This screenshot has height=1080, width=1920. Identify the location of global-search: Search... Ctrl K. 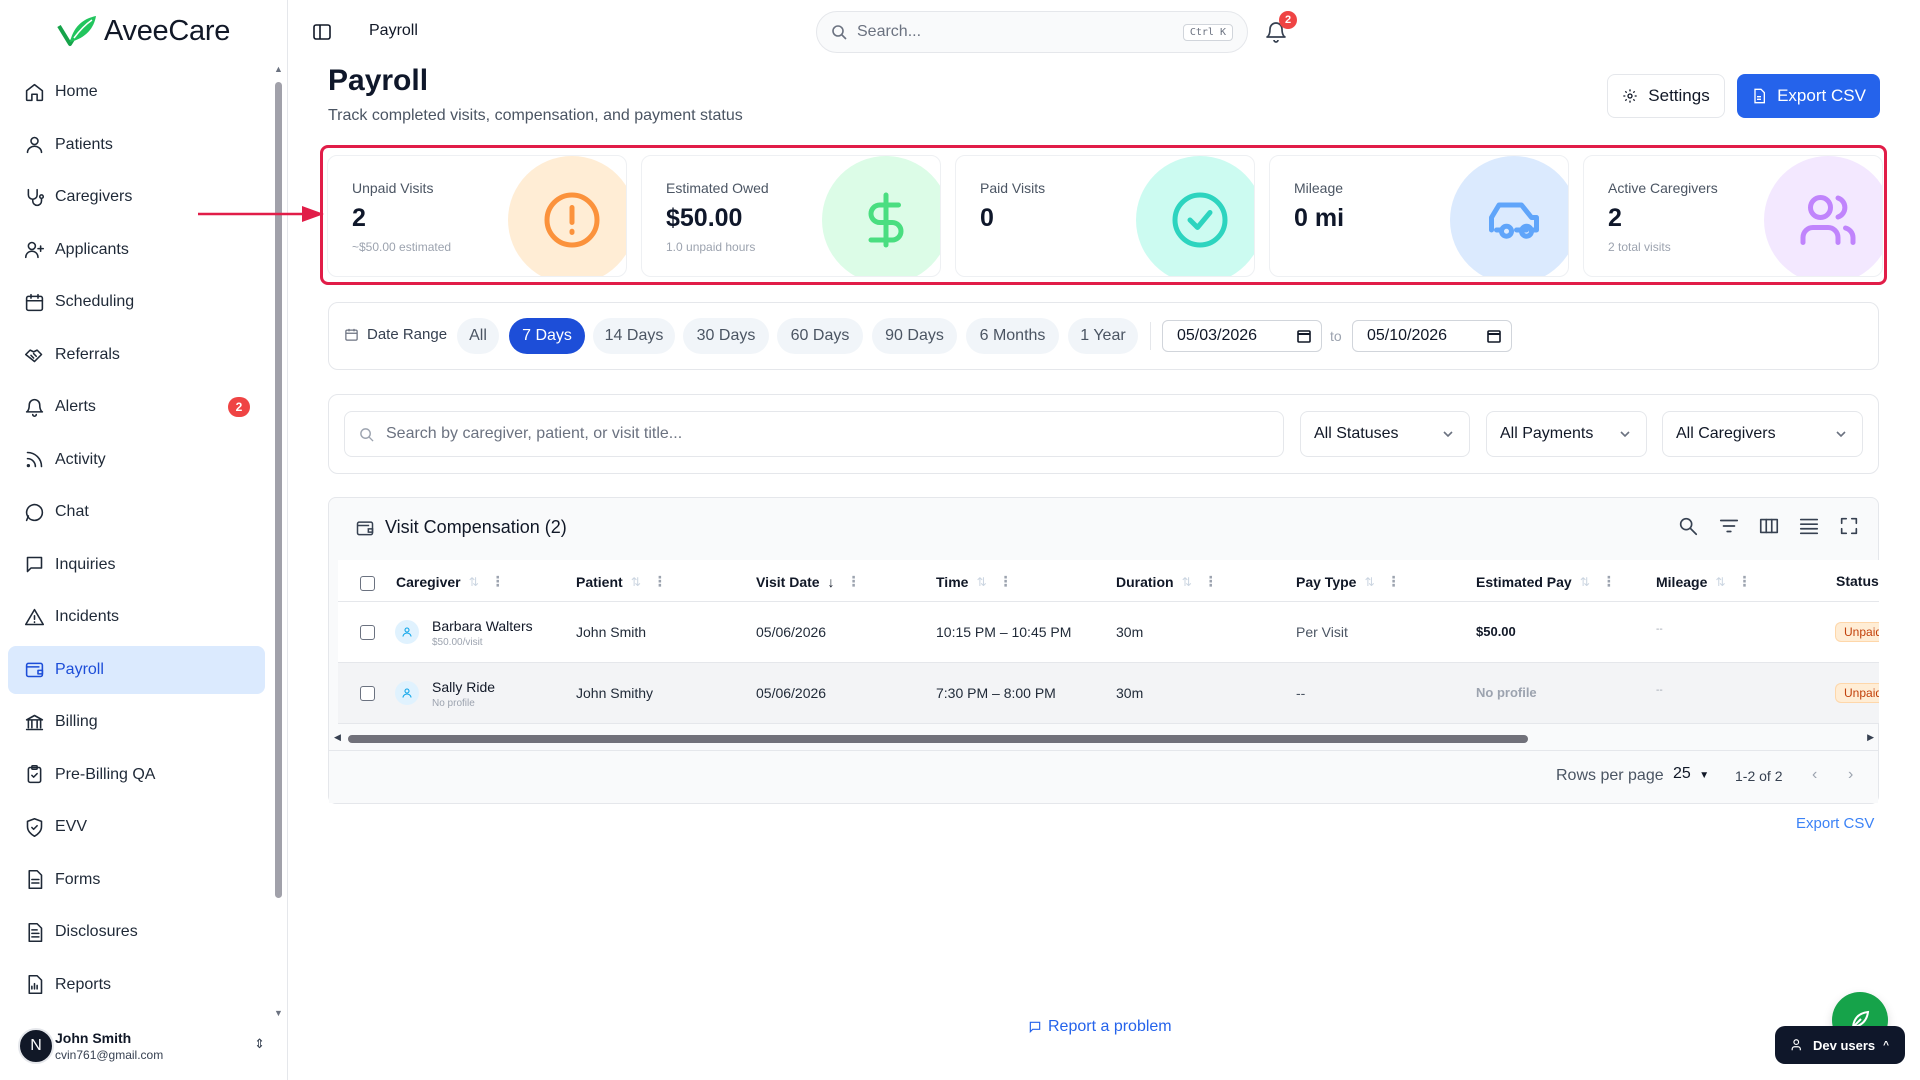
(1032, 32).